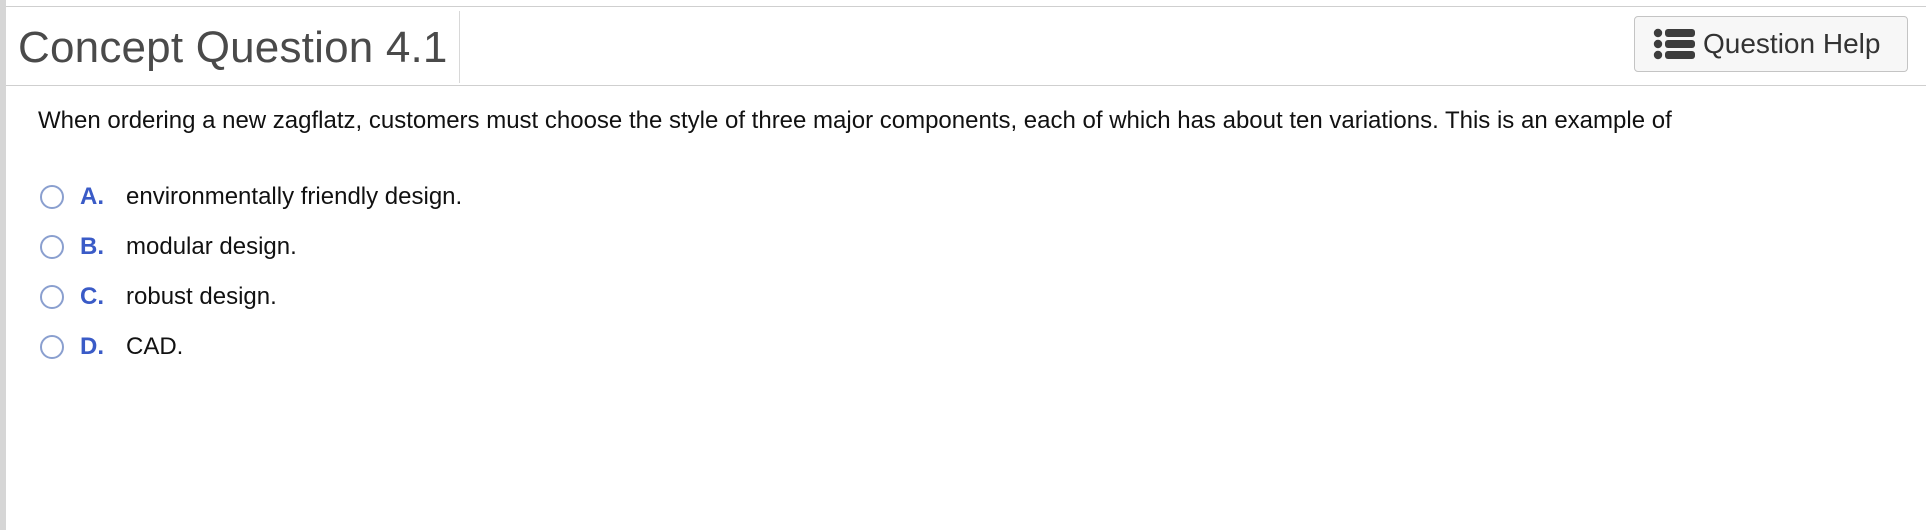 The image size is (1926, 530). What do you see at coordinates (1792, 43) in the screenshot?
I see `question-help-label: Question Help` at bounding box center [1792, 43].